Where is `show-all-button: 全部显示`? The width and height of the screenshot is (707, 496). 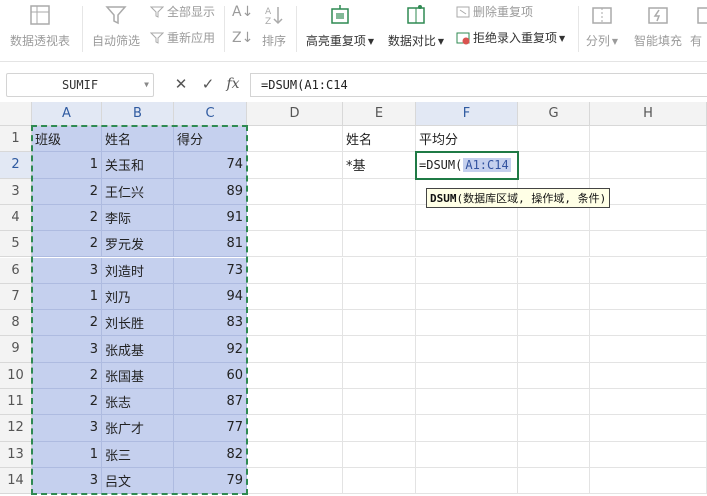 show-all-button: 全部显示 is located at coordinates (182, 12).